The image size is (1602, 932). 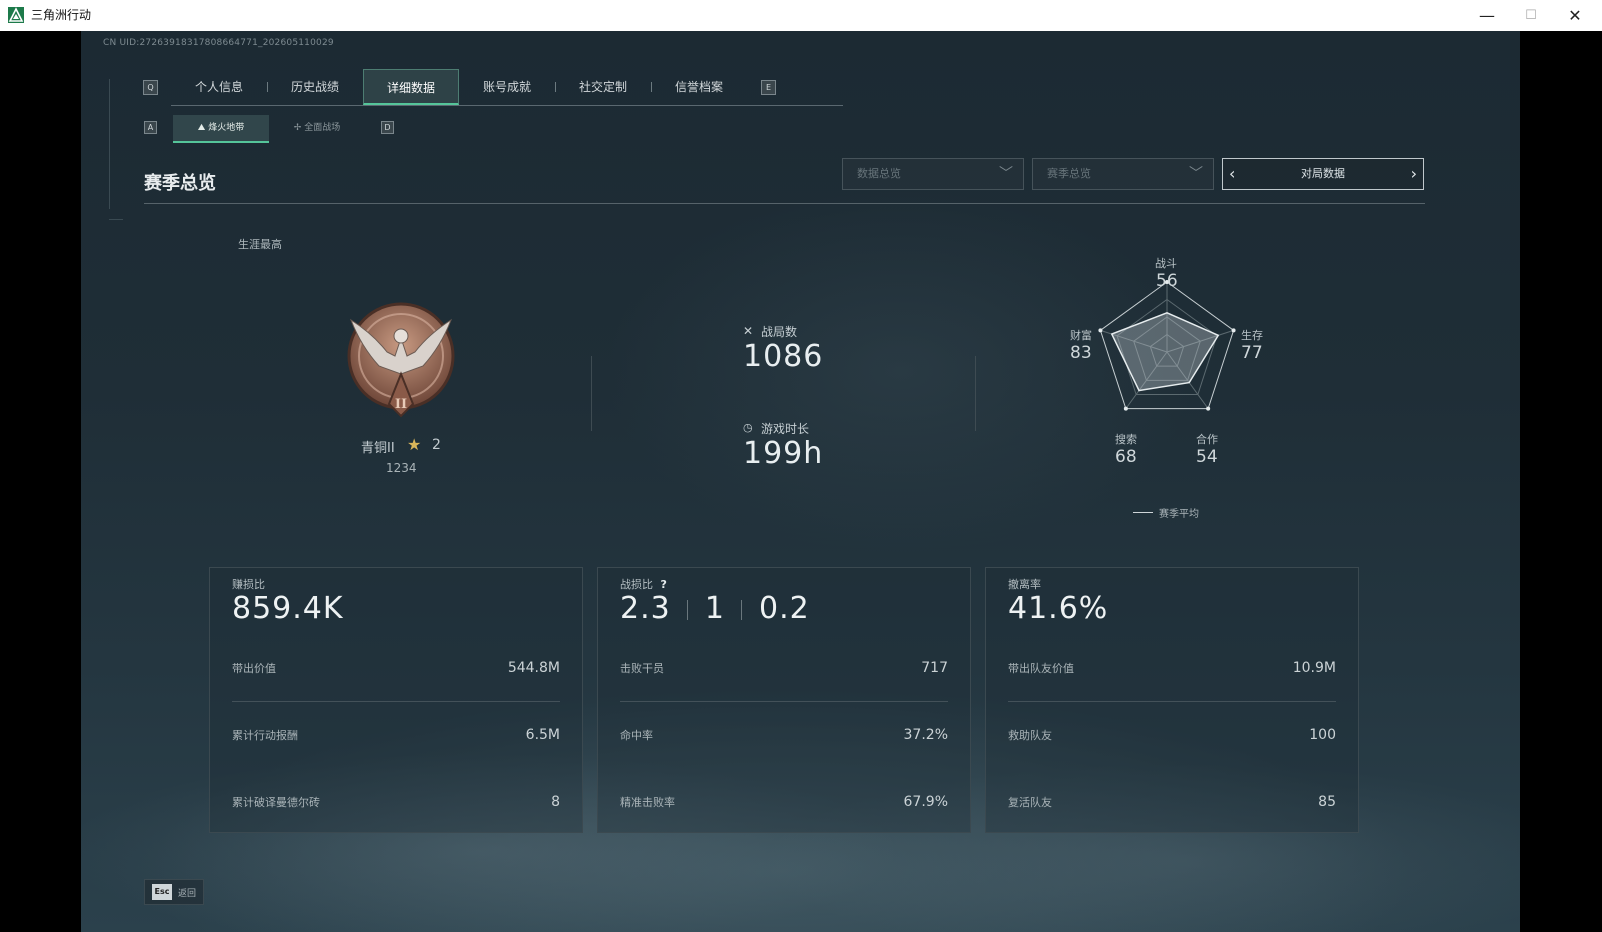 What do you see at coordinates (699, 87) in the screenshot?
I see `tab-credit-record: 信誉档案` at bounding box center [699, 87].